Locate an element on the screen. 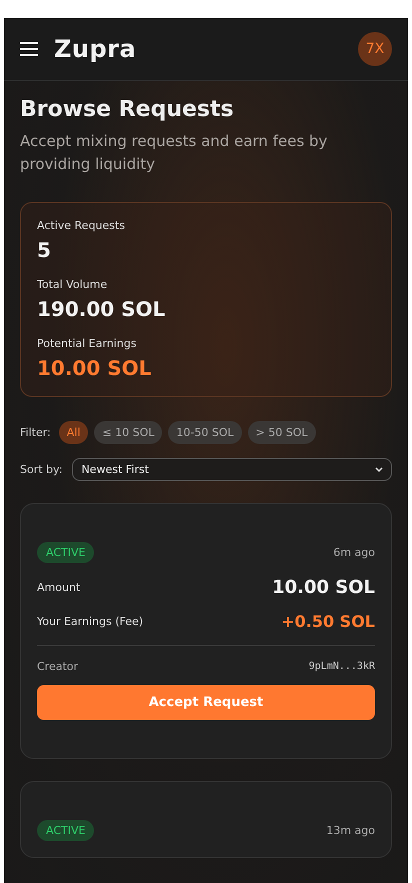 Image resolution: width=412 pixels, height=883 pixels. filter-chip: > 50 SOL is located at coordinates (282, 432).